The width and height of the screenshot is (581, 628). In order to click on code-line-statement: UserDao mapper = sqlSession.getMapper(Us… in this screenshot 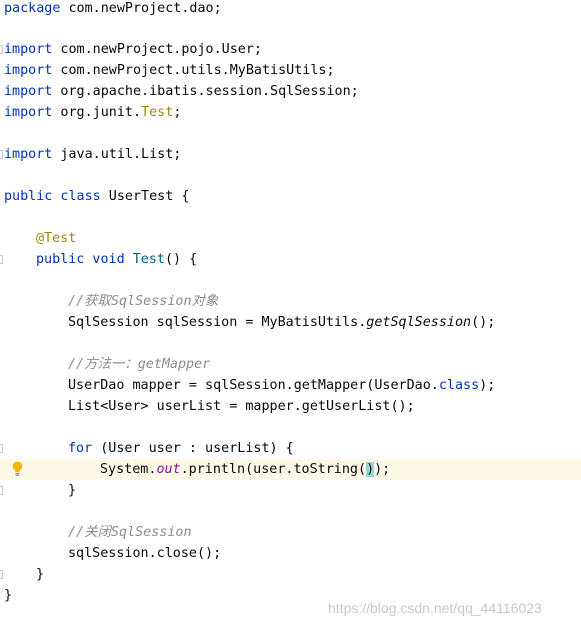, I will do `click(281, 385)`.